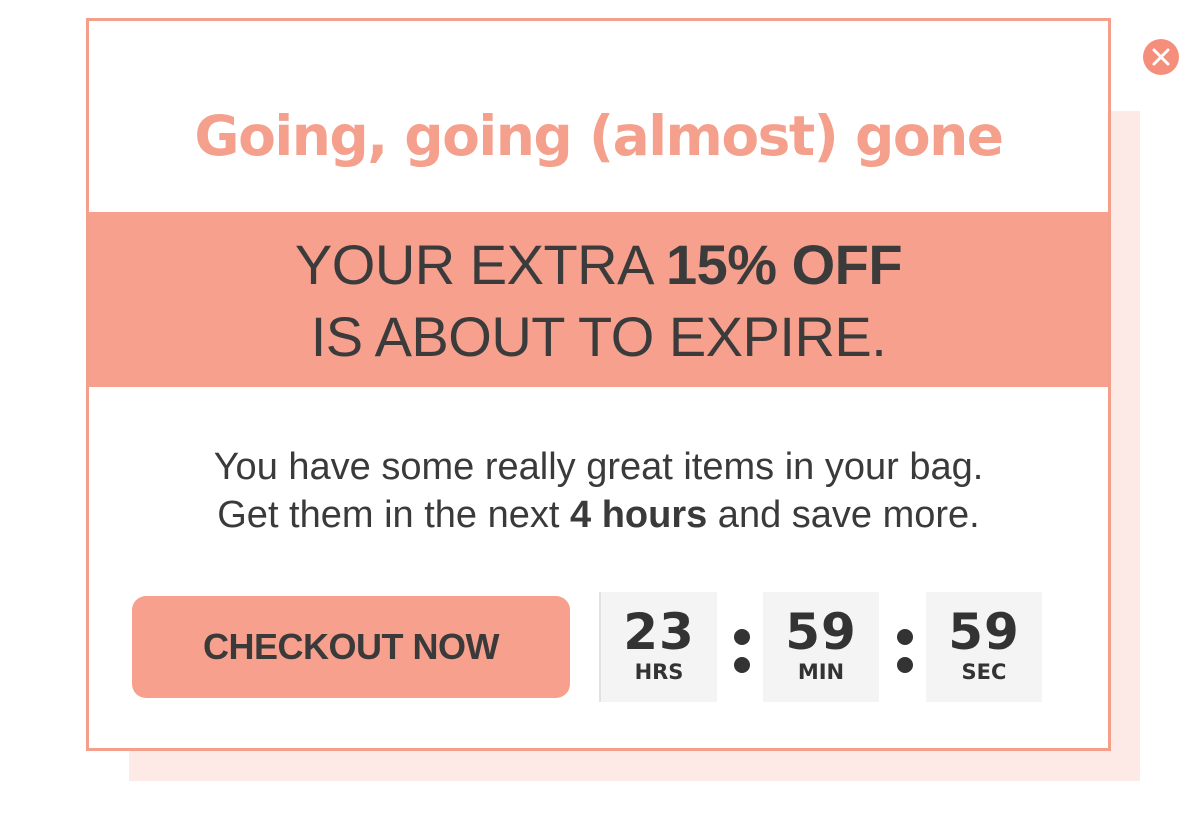 The width and height of the screenshot is (1200, 840). What do you see at coordinates (639, 515) in the screenshot?
I see `time-remaining: 4 hours` at bounding box center [639, 515].